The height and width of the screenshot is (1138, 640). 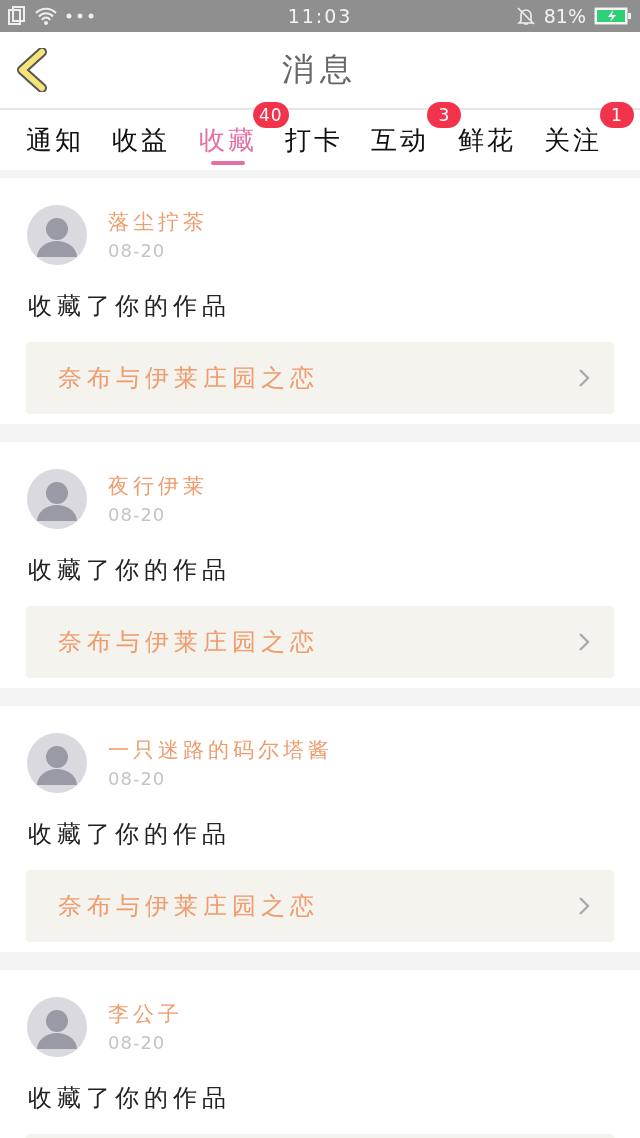 What do you see at coordinates (80, 16) in the screenshot?
I see `more-icon` at bounding box center [80, 16].